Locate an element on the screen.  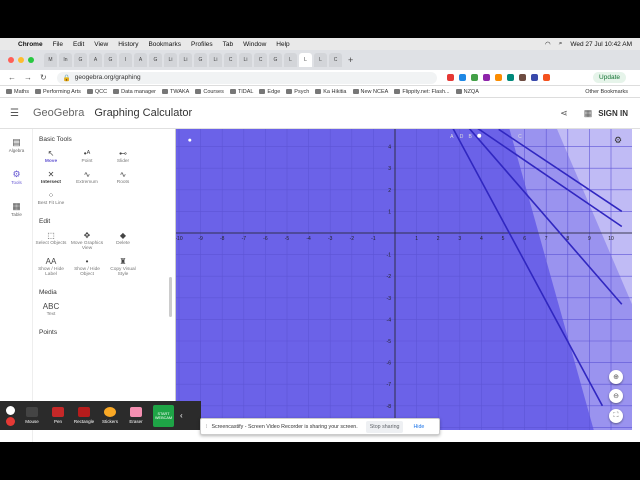
bookmark-item: Ka Hikitia is located at coordinates (331, 92).